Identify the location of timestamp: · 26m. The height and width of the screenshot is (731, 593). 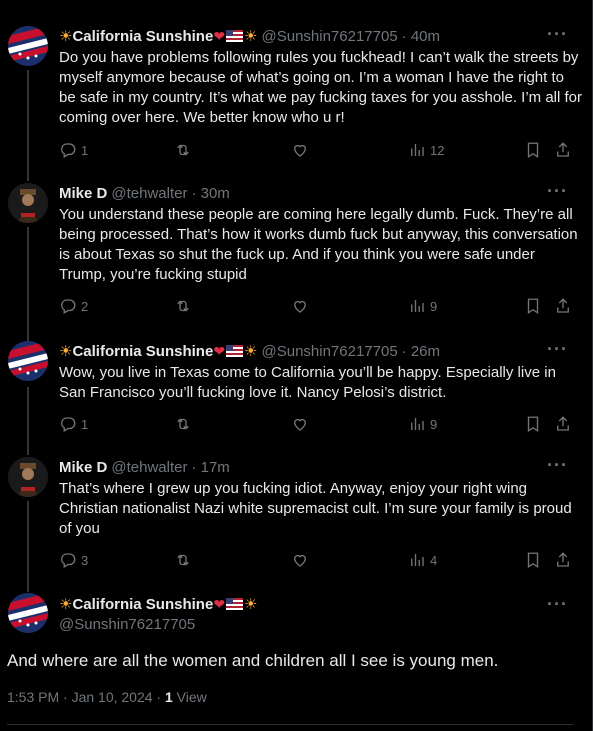
(421, 351).